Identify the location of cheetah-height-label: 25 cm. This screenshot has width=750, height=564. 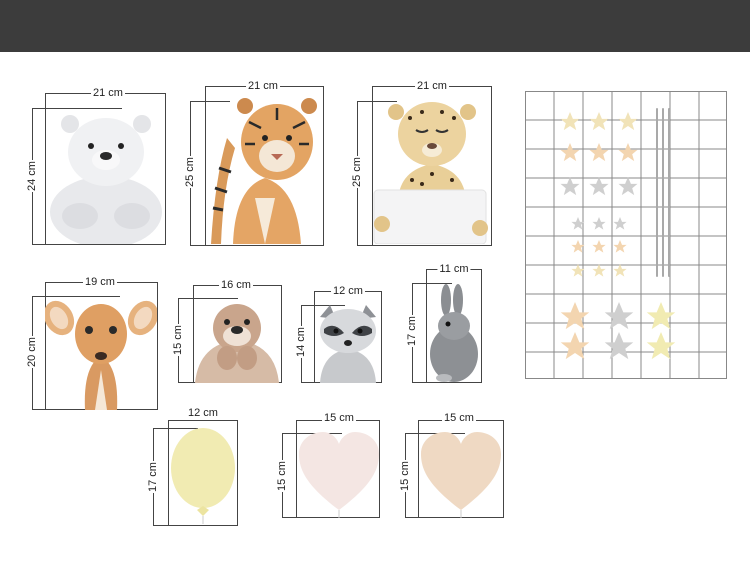
(357, 172).